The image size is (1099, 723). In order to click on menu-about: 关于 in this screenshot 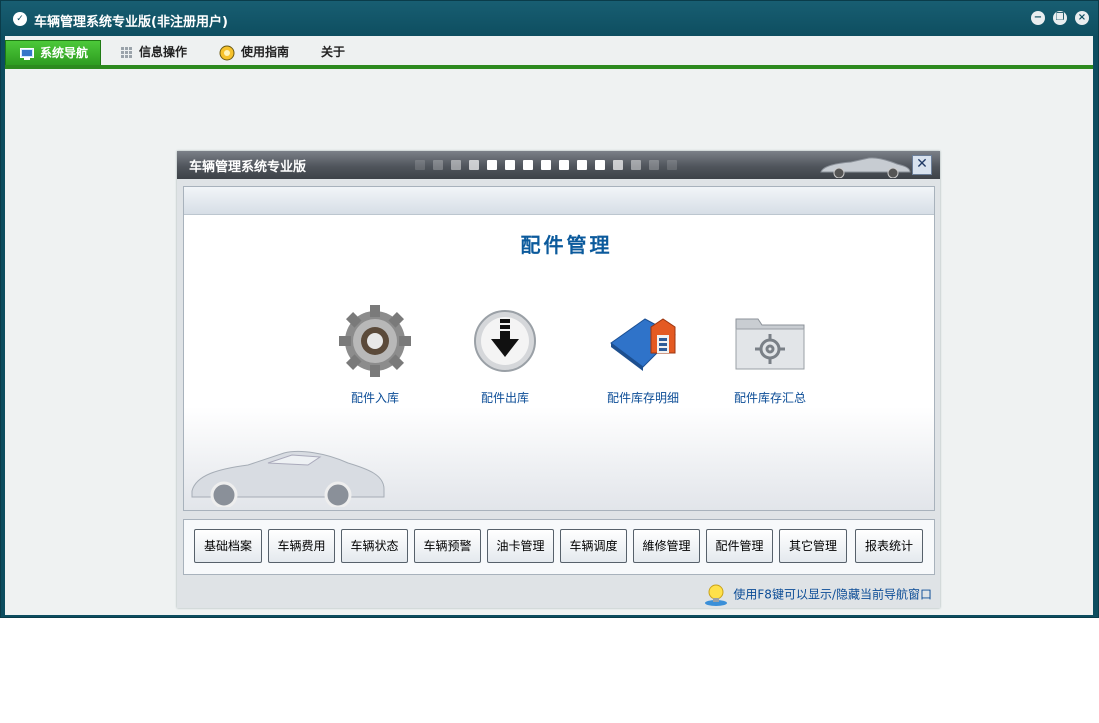, I will do `click(333, 52)`.